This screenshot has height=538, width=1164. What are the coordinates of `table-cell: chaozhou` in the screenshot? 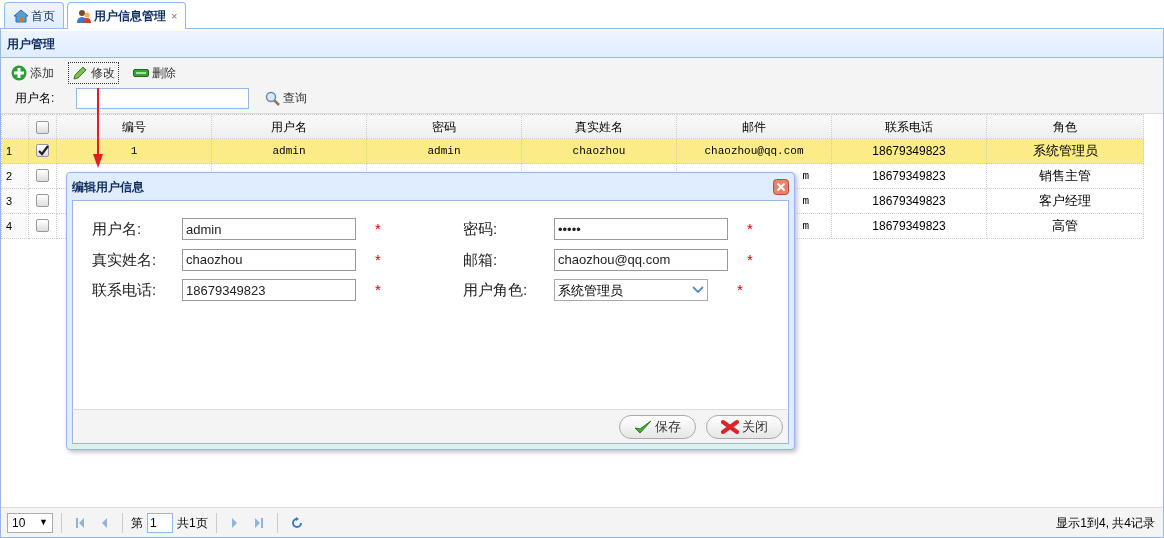 It's located at (599, 150).